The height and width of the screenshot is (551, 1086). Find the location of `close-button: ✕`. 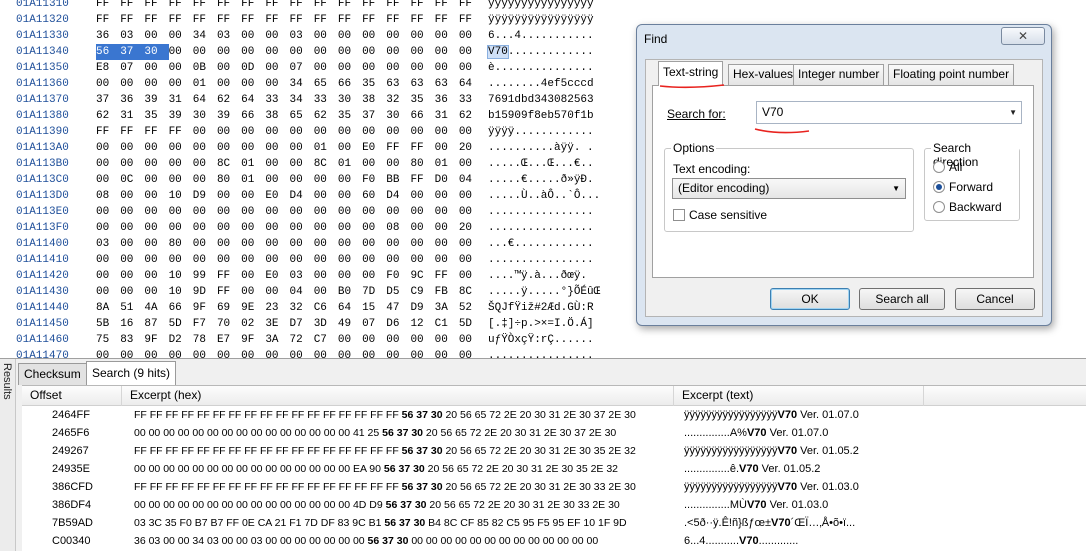

close-button: ✕ is located at coordinates (1023, 36).